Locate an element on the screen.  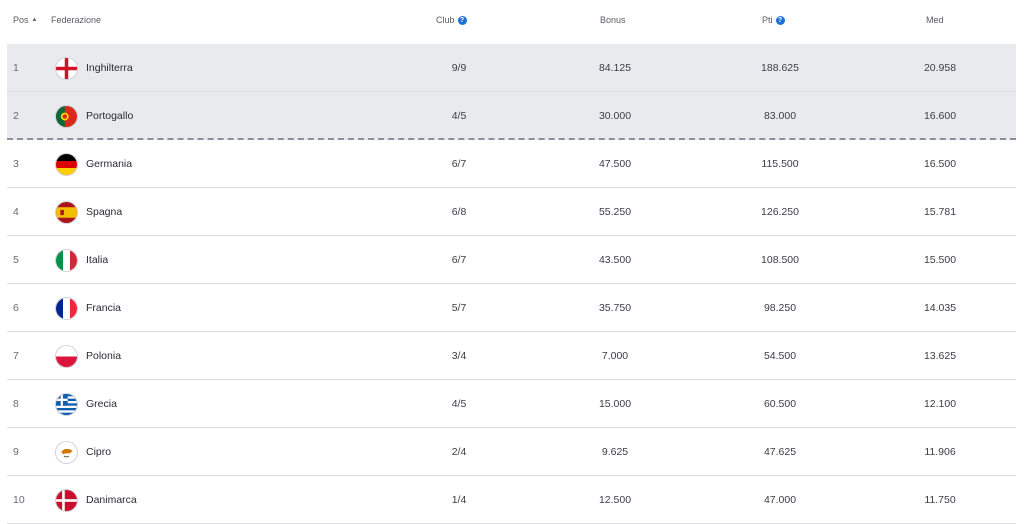
pos-cell: 9 is located at coordinates (16, 452).